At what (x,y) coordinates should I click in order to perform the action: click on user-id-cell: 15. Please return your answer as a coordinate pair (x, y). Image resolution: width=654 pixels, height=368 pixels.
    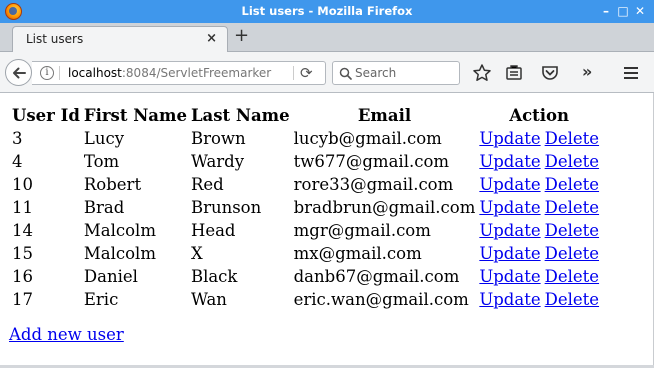
    Looking at the image, I should click on (22, 253).